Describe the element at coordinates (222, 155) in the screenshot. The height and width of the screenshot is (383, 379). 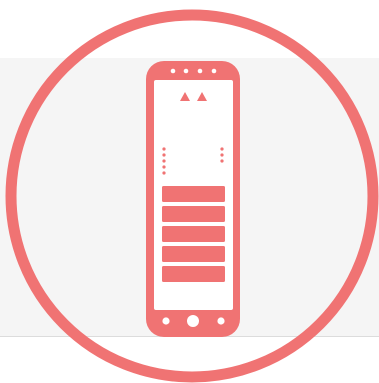
I see `right-dots` at that location.